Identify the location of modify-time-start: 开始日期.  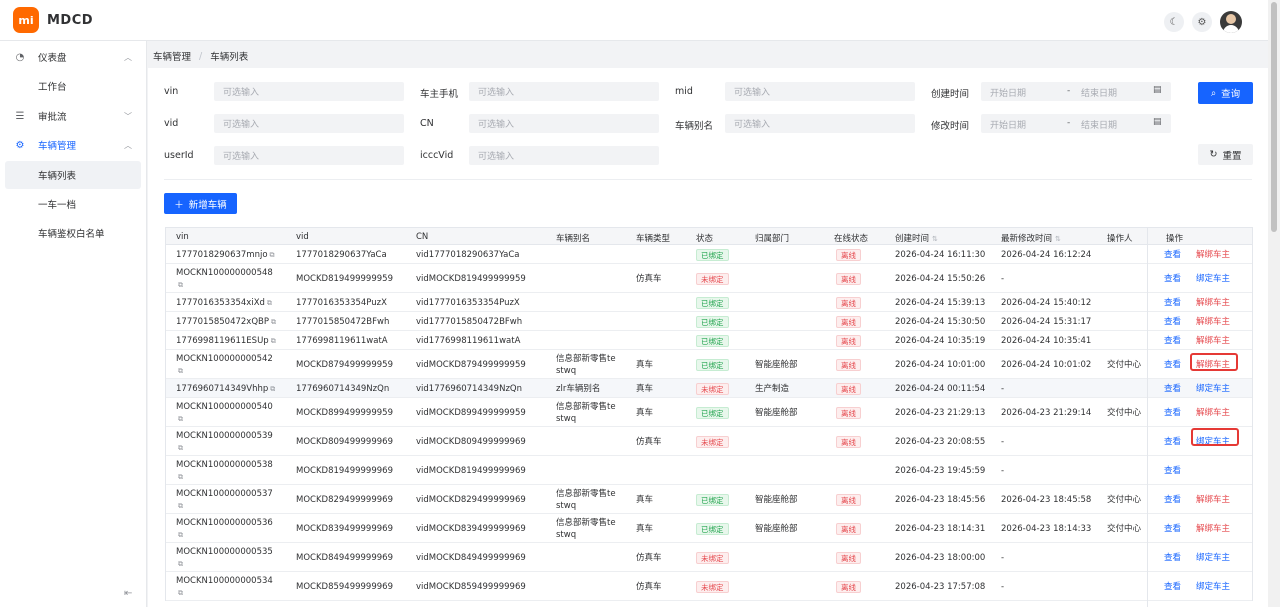
(1008, 124).